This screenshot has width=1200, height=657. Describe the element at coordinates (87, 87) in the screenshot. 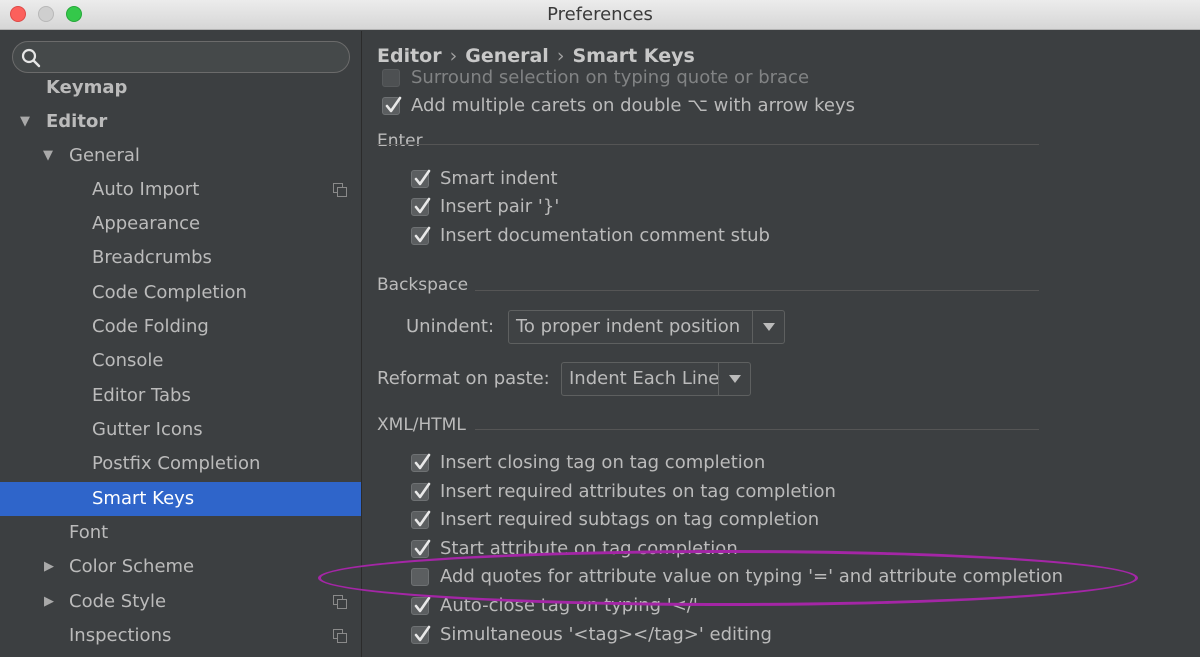

I see `sidebar-item-label: Keymap` at that location.